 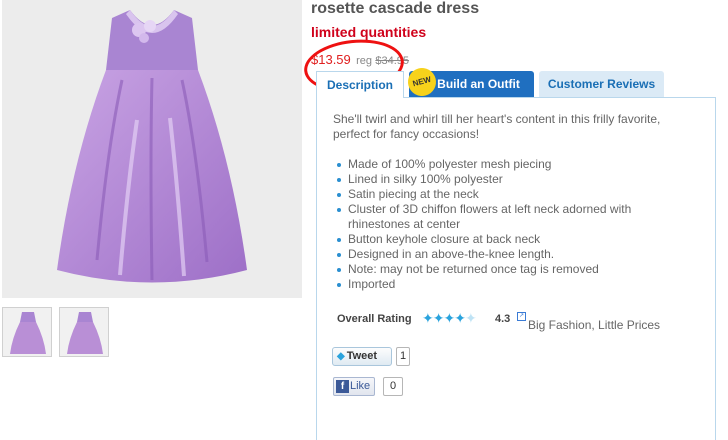 What do you see at coordinates (501, 284) in the screenshot?
I see `list-item: Imported` at bounding box center [501, 284].